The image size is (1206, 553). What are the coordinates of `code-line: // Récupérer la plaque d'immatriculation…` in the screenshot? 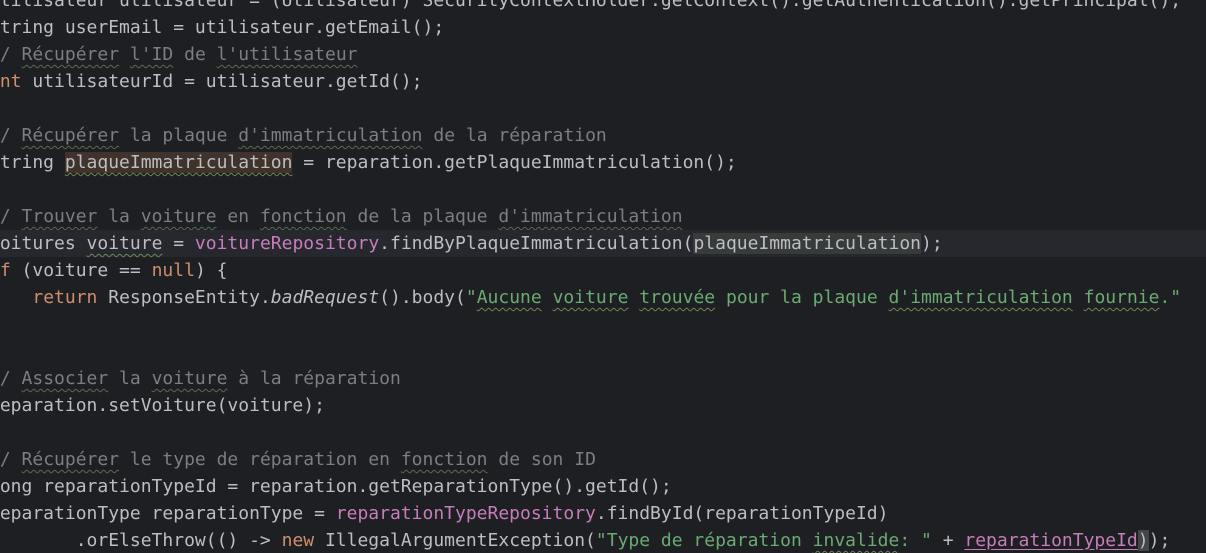 It's located at (303, 135).